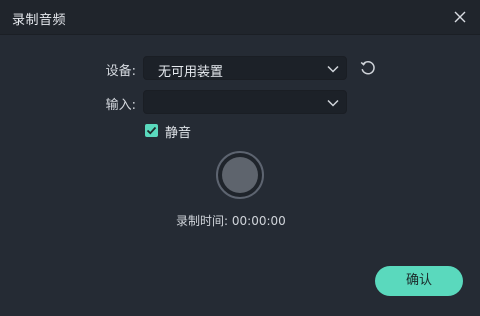 The width and height of the screenshot is (480, 316). What do you see at coordinates (245, 102) in the screenshot?
I see `input-select` at bounding box center [245, 102].